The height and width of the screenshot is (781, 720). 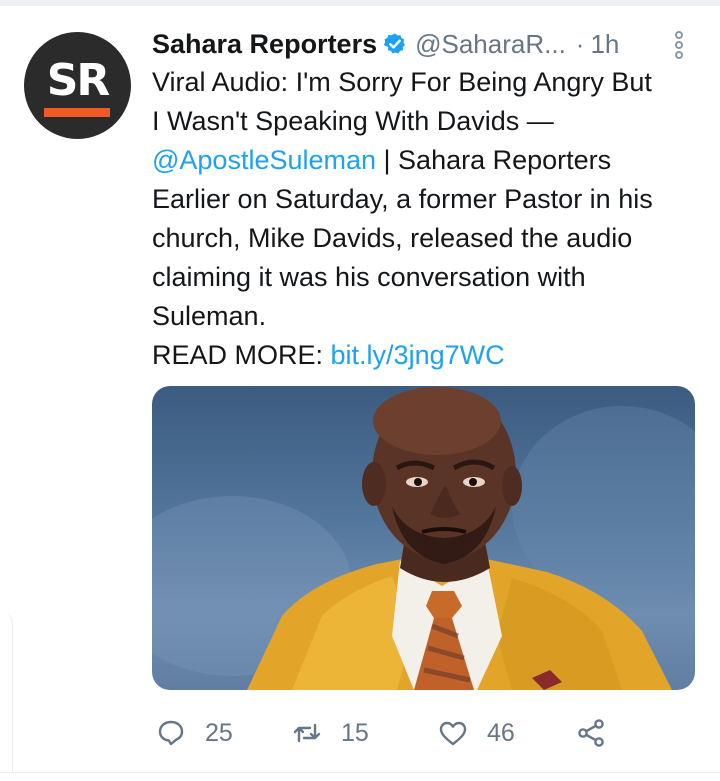 I want to click on retweet-count: 15, so click(x=355, y=732).